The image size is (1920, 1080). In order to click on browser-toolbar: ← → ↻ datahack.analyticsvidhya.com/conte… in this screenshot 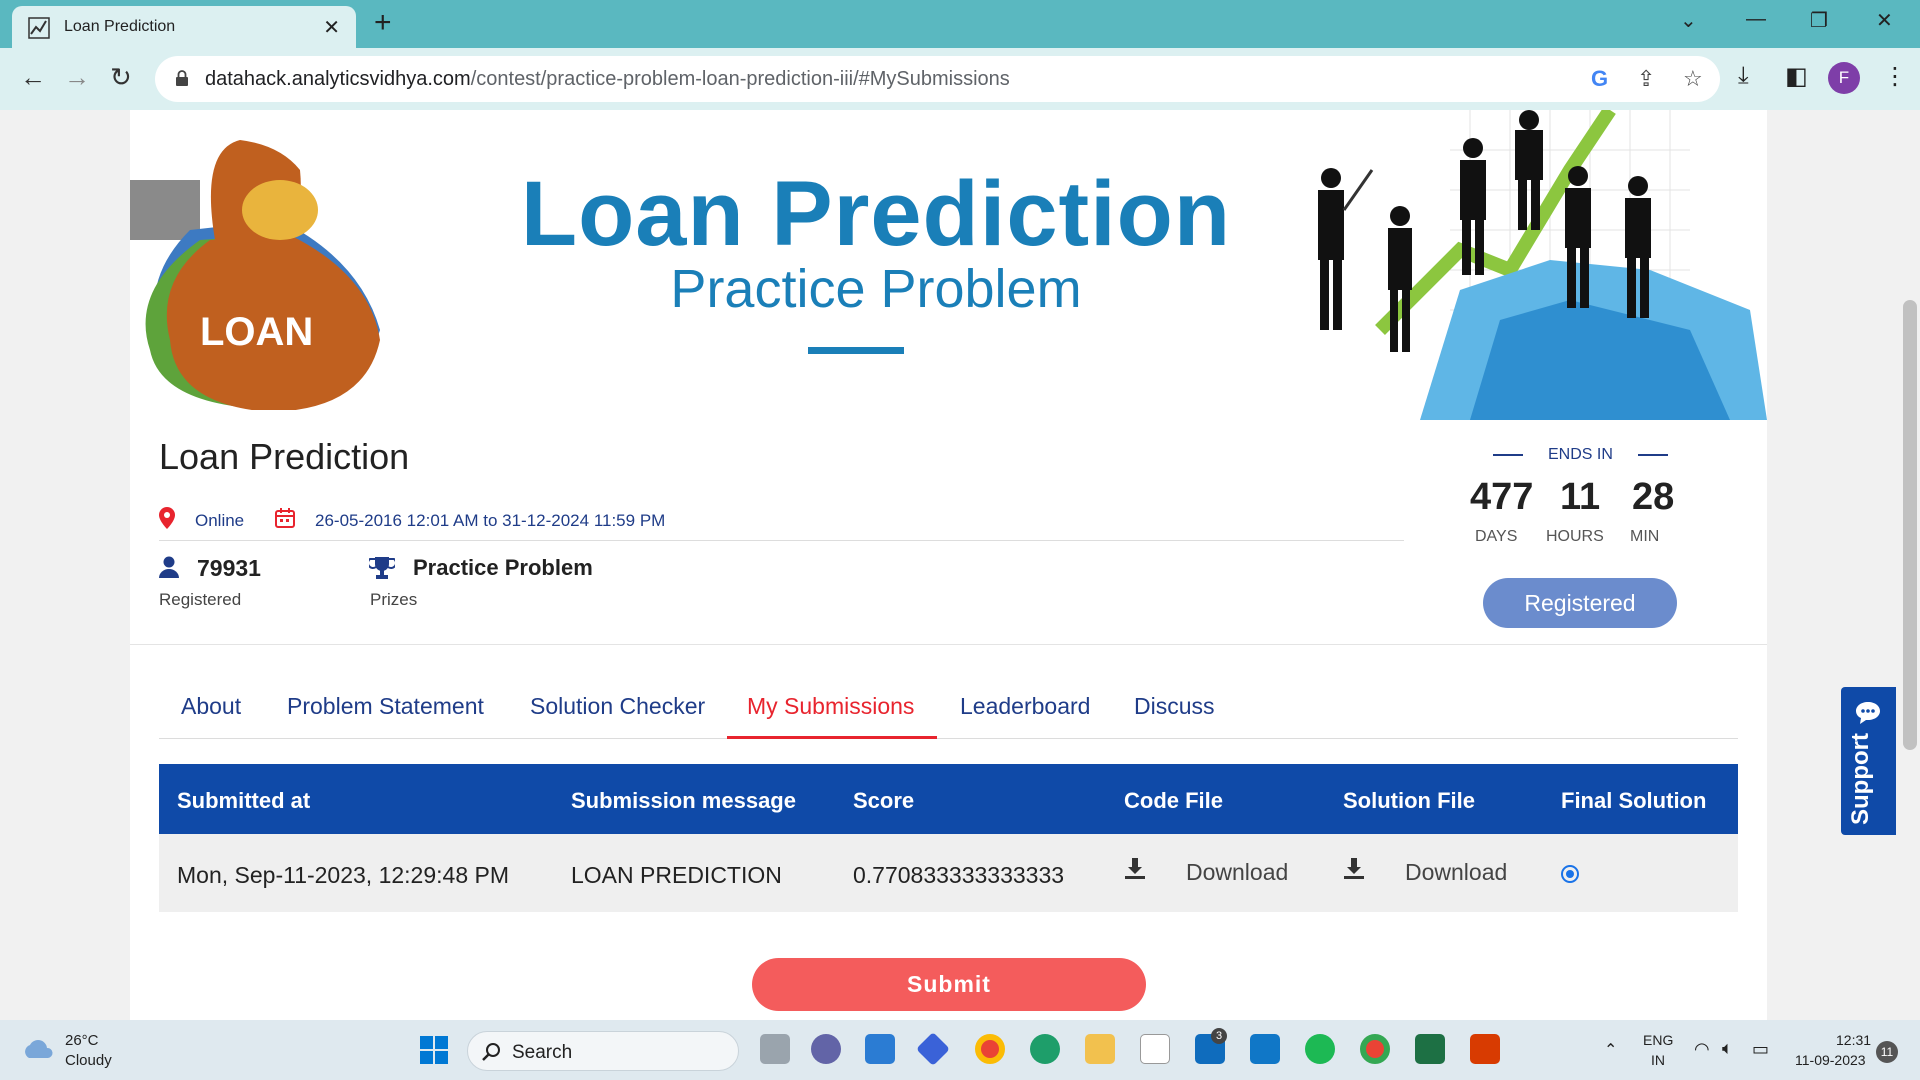, I will do `click(960, 79)`.